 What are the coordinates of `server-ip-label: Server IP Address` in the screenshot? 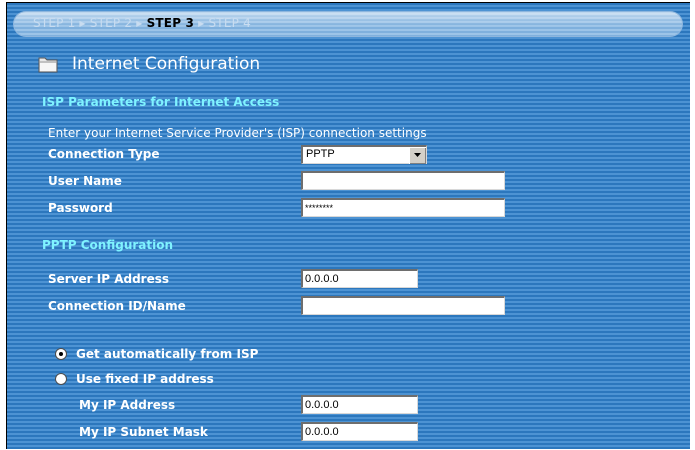 It's located at (109, 279).